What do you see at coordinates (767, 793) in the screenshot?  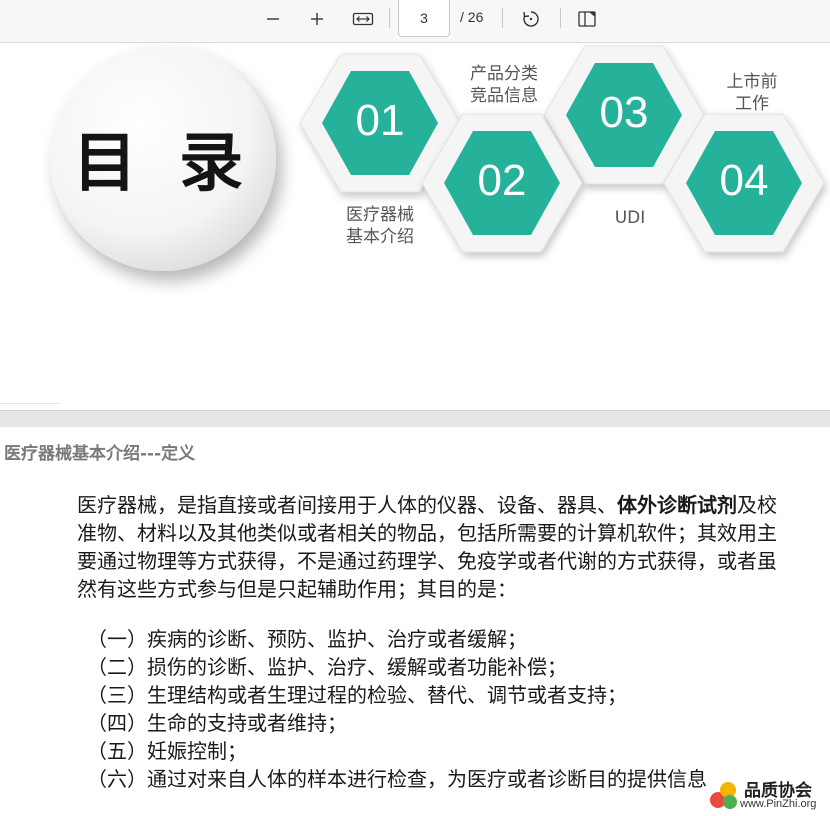 I see `watermark: 品质协会 www.PinZhi.org` at bounding box center [767, 793].